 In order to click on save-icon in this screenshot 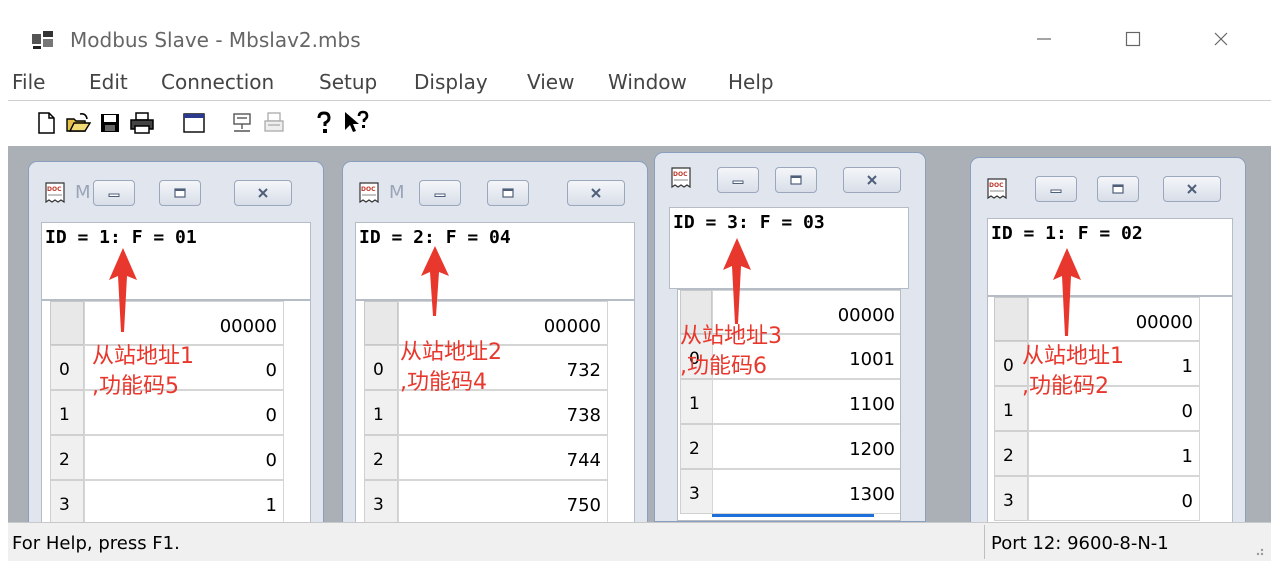, I will do `click(110, 123)`.